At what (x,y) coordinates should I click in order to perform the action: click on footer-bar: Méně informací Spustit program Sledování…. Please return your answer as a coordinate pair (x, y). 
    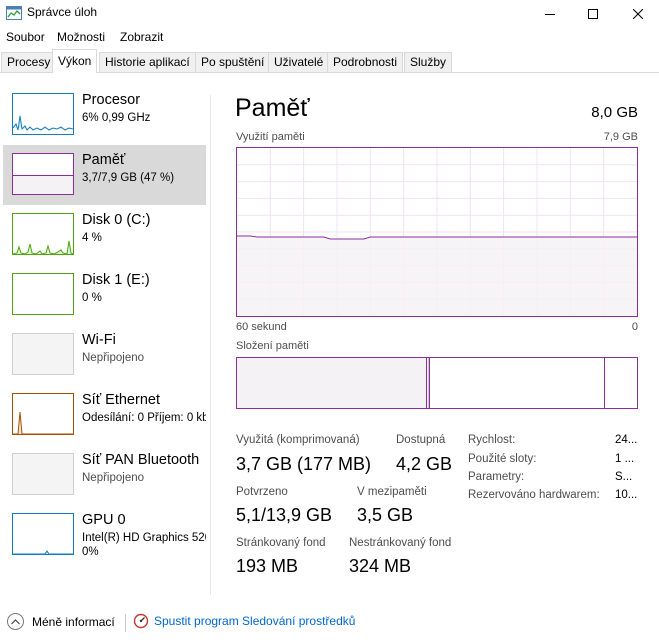
    Looking at the image, I should click on (329, 624).